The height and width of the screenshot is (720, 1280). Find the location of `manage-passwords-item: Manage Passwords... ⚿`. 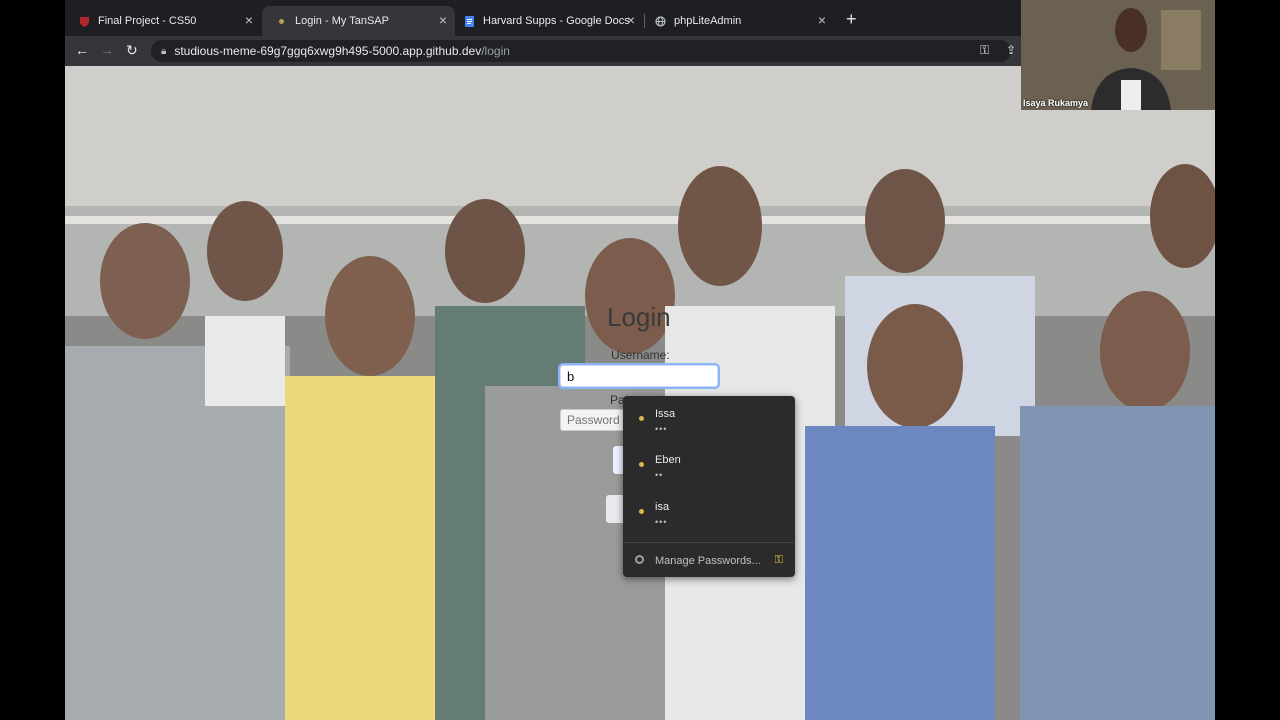

manage-passwords-item: Manage Passwords... ⚿ is located at coordinates (709, 561).